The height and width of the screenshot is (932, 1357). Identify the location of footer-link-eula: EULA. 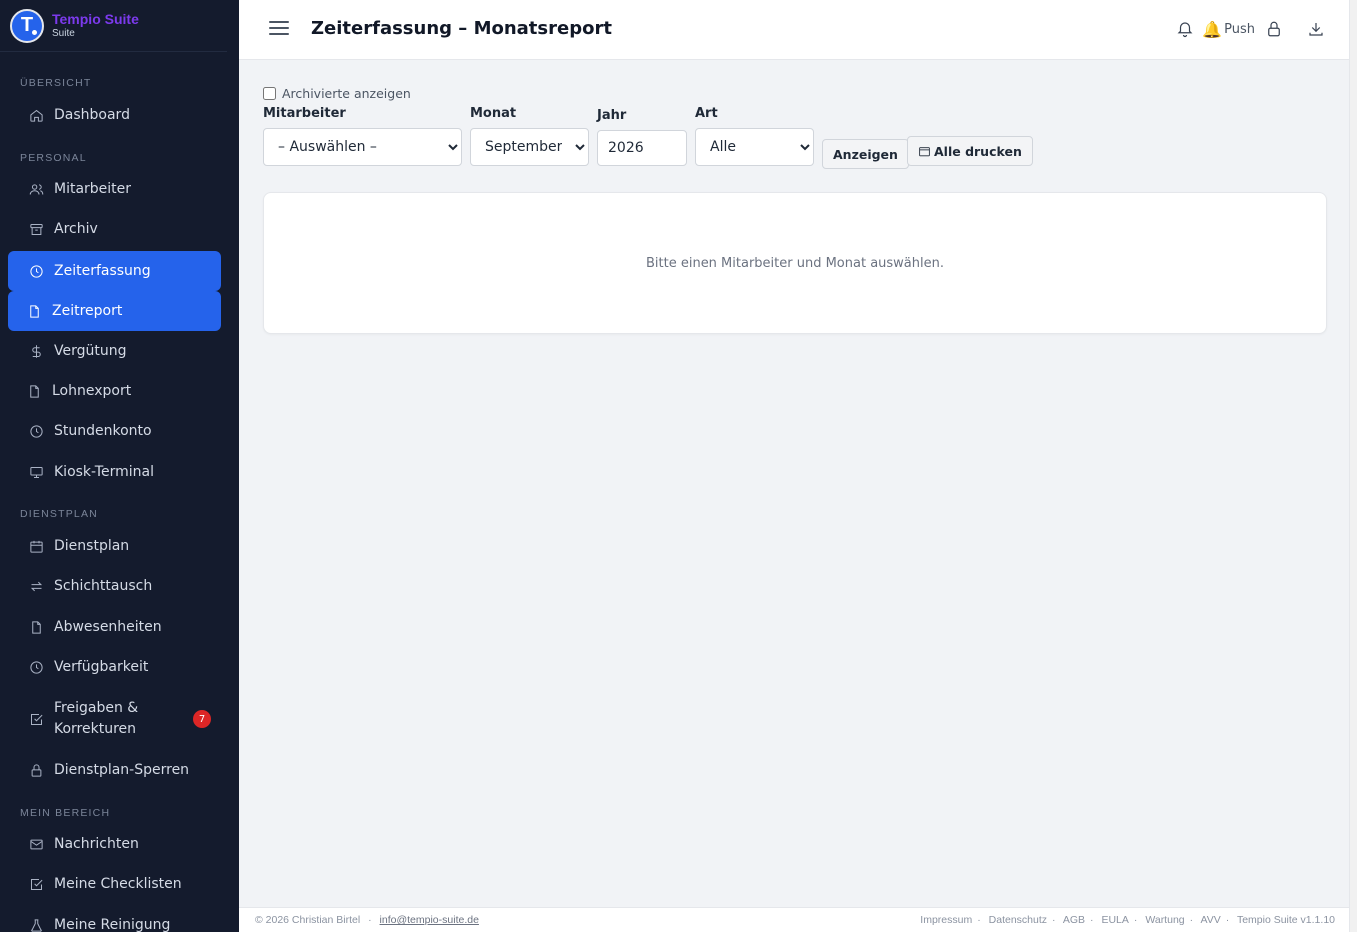
(1114, 920).